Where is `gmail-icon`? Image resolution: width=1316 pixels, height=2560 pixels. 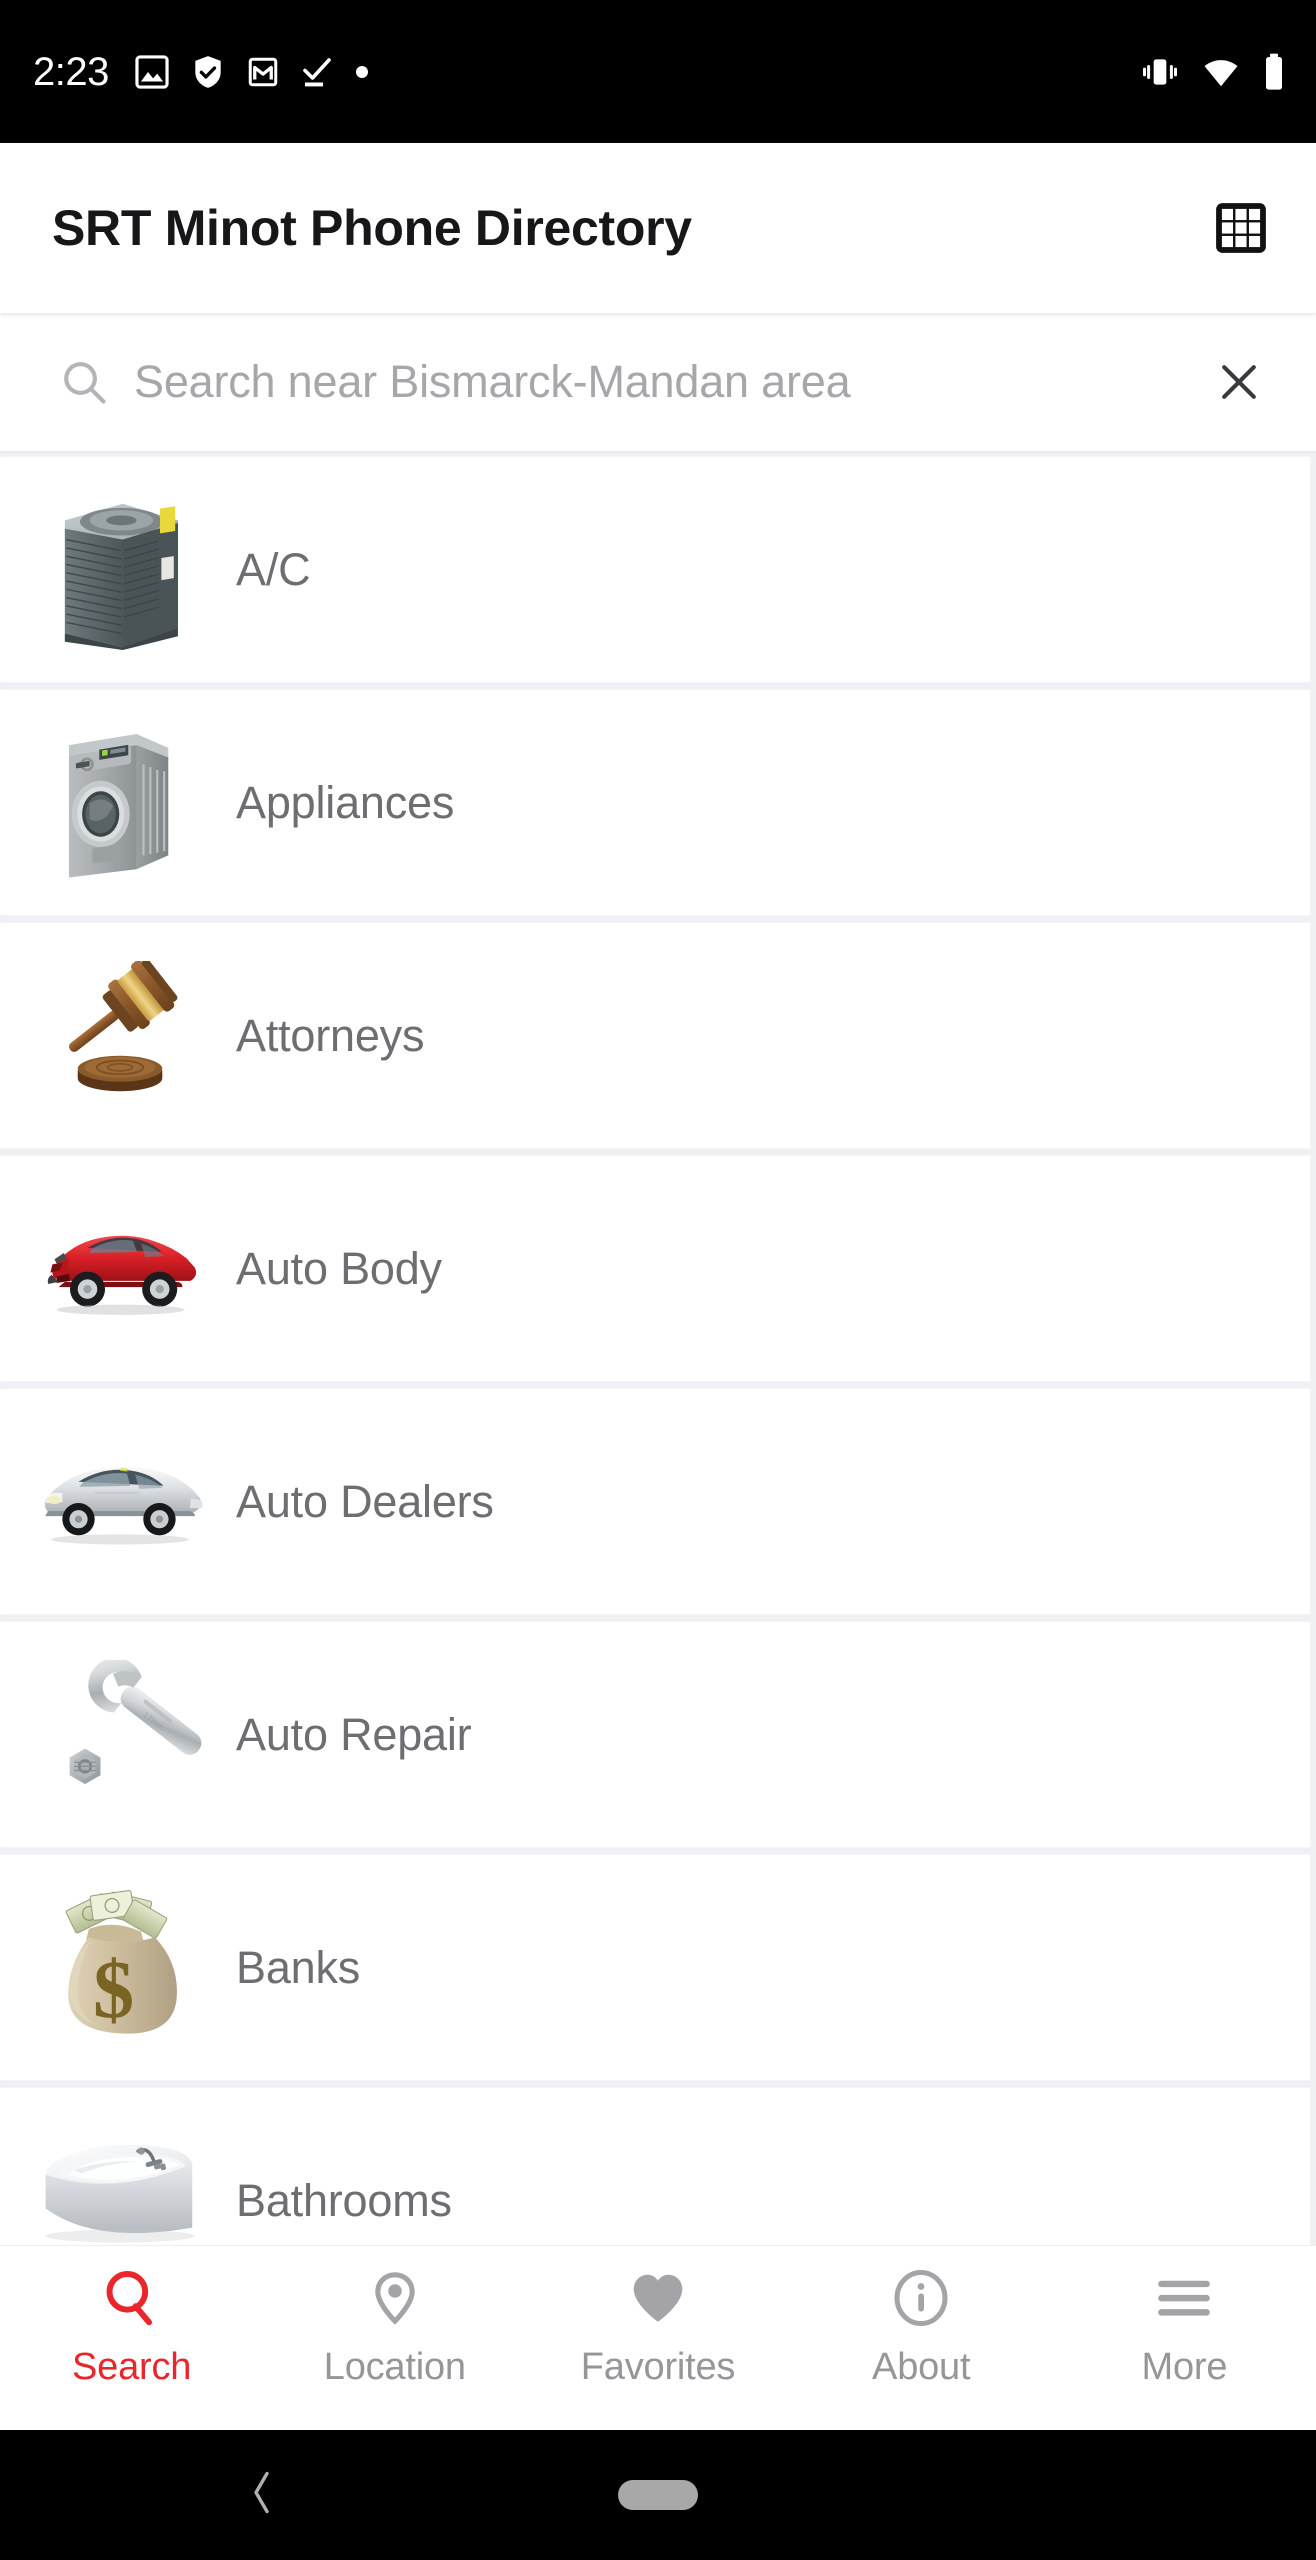 gmail-icon is located at coordinates (263, 71).